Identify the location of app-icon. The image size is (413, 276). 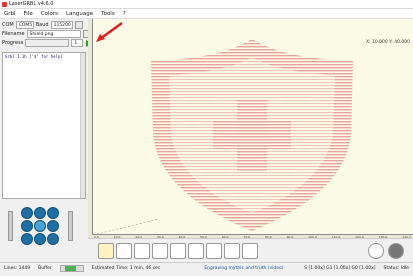
(4, 4).